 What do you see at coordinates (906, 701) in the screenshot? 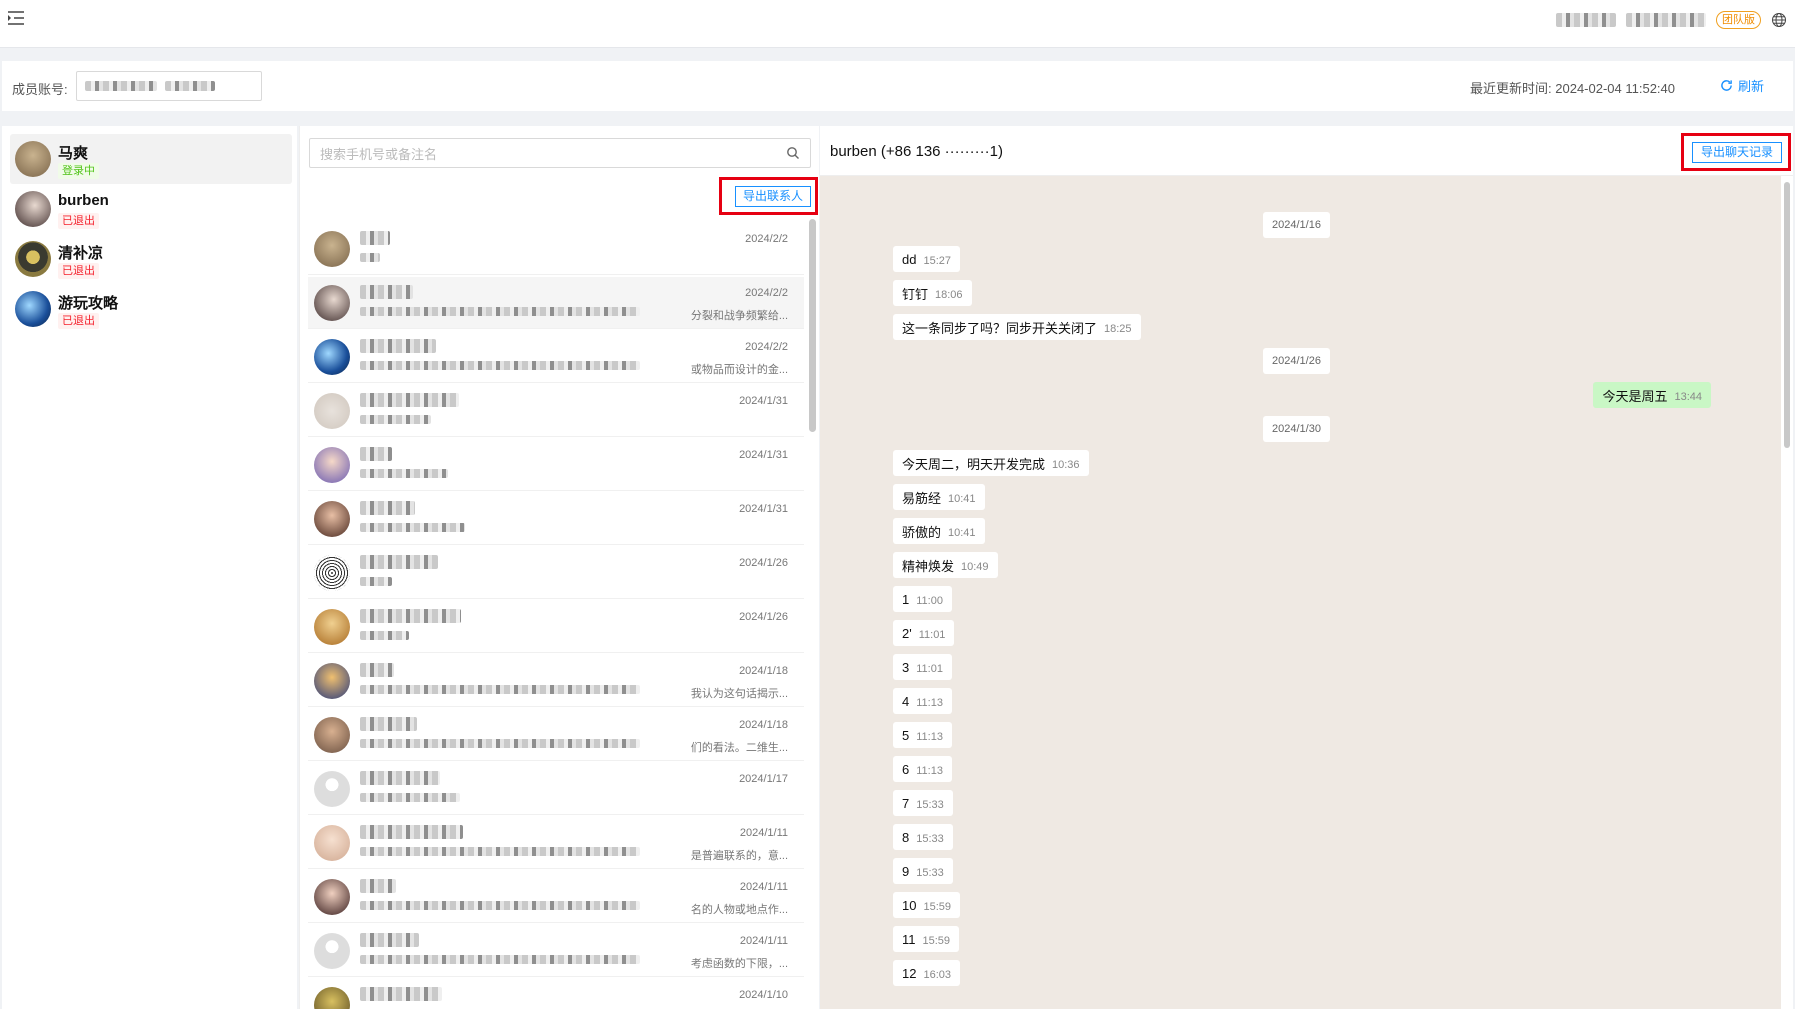
I see `message-text: 4` at bounding box center [906, 701].